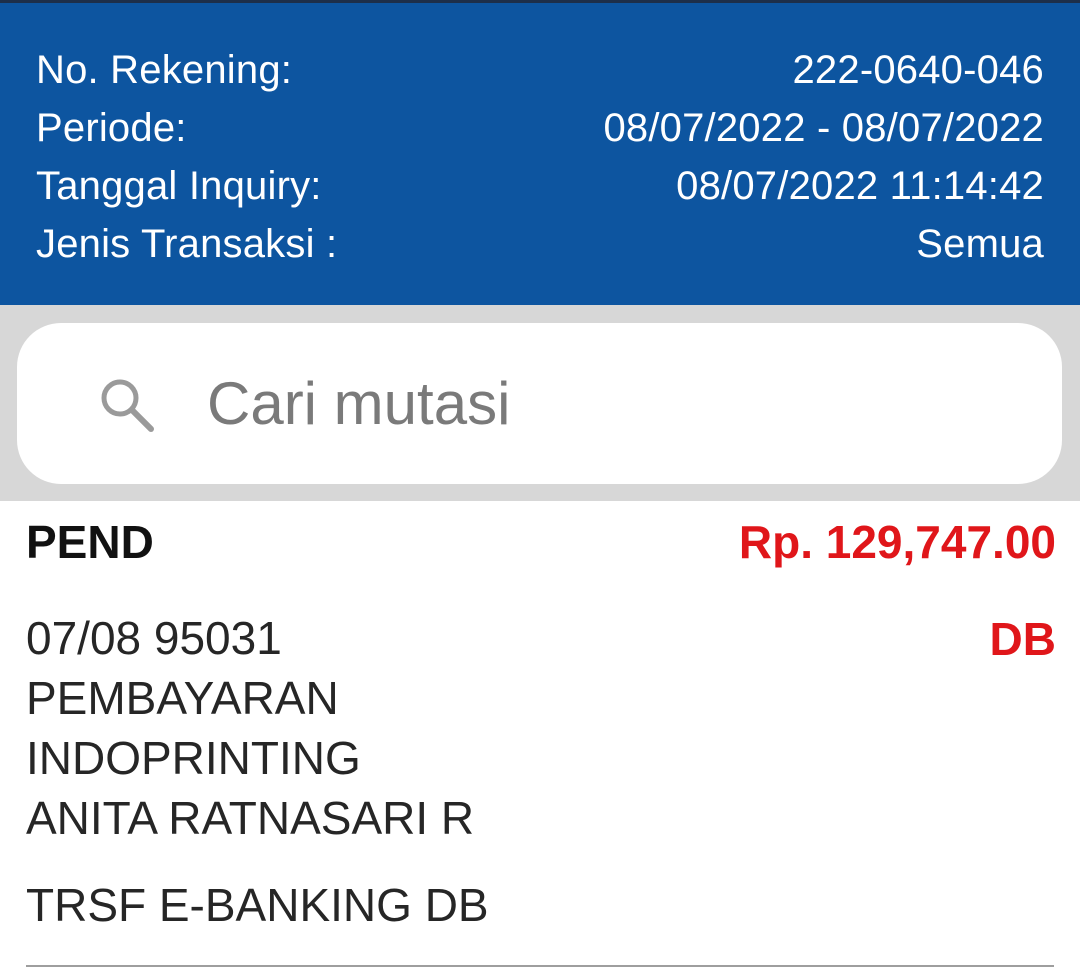  I want to click on inquiry-date-row: Tanggal Inquiry: 08/07/2022 11:14:42, so click(540, 186).